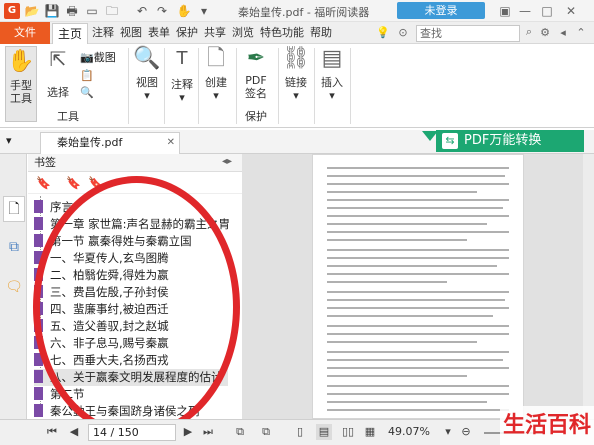 This screenshot has width=594, height=445. I want to click on create-button: 🗋 创建 ▾, so click(216, 78).